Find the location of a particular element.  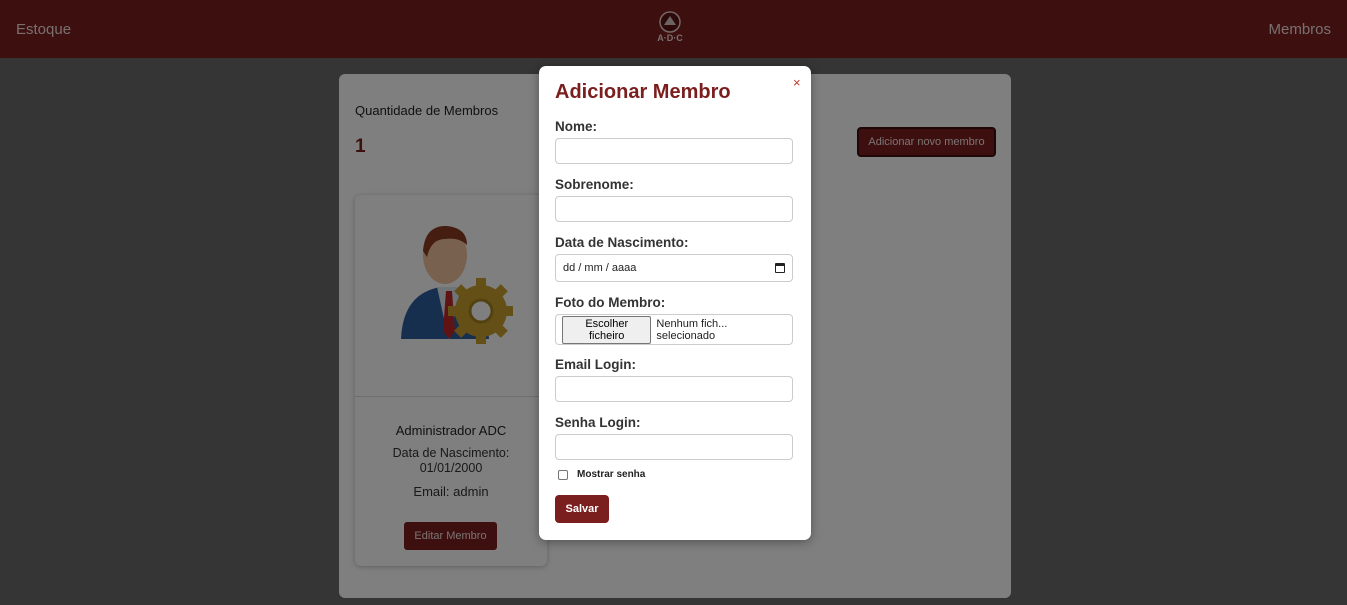

show-password-label: Mostrar senha is located at coordinates (611, 474).